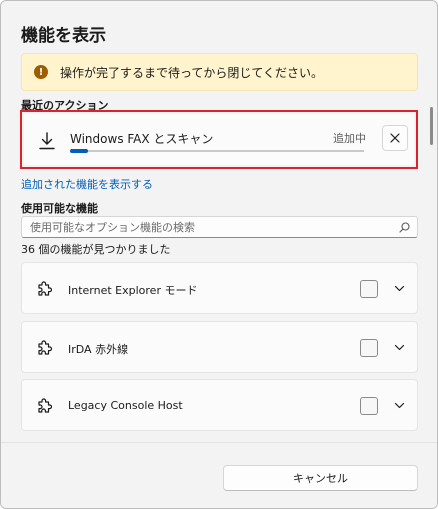 This screenshot has height=509, width=438. Describe the element at coordinates (59, 208) in the screenshot. I see `available-features-label: 使用可能な機能` at that location.